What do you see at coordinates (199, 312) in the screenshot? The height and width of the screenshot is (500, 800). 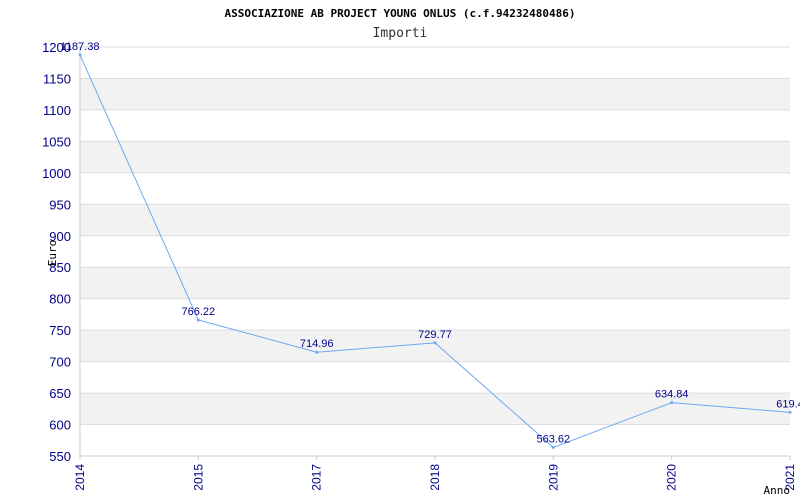 I see `data-label: 766.22` at bounding box center [199, 312].